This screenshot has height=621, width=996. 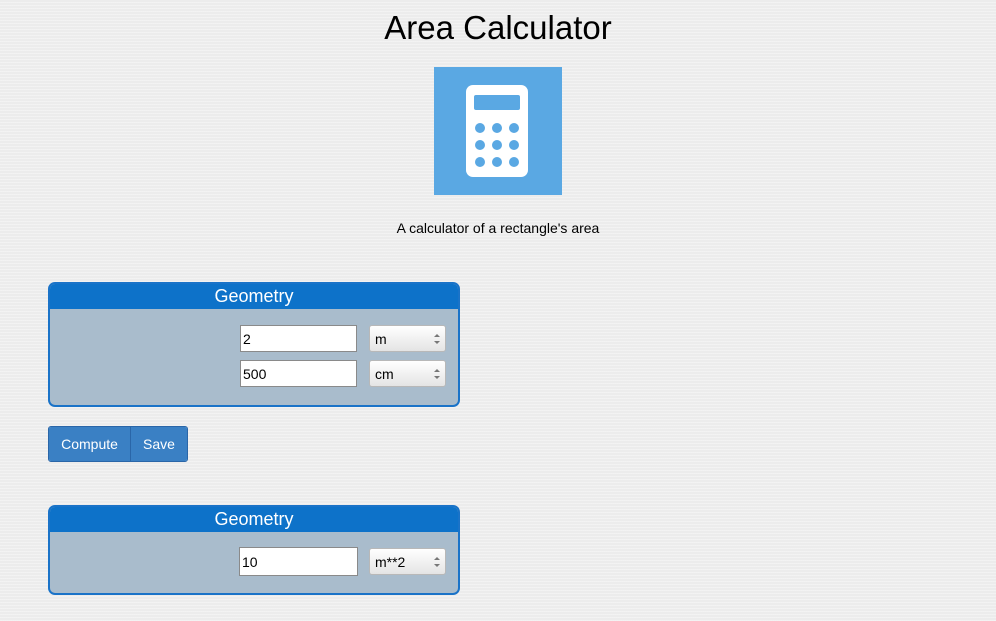 What do you see at coordinates (90, 444) in the screenshot?
I see `compute-button: Compute` at bounding box center [90, 444].